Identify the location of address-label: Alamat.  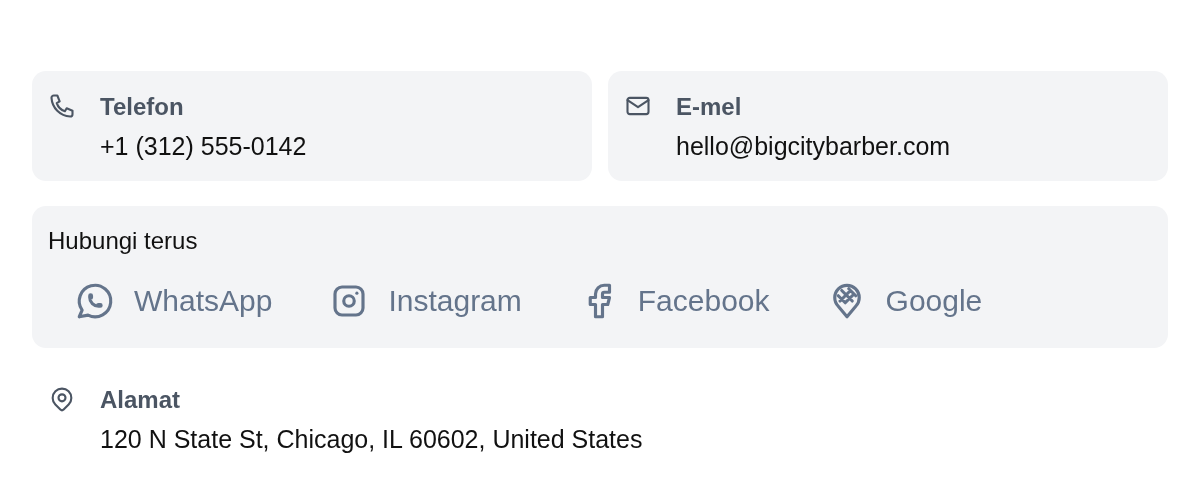
(141, 400).